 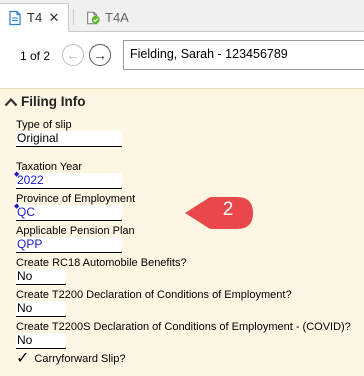 What do you see at coordinates (44, 125) in the screenshot?
I see `type-of-slip-label: Type of slip` at bounding box center [44, 125].